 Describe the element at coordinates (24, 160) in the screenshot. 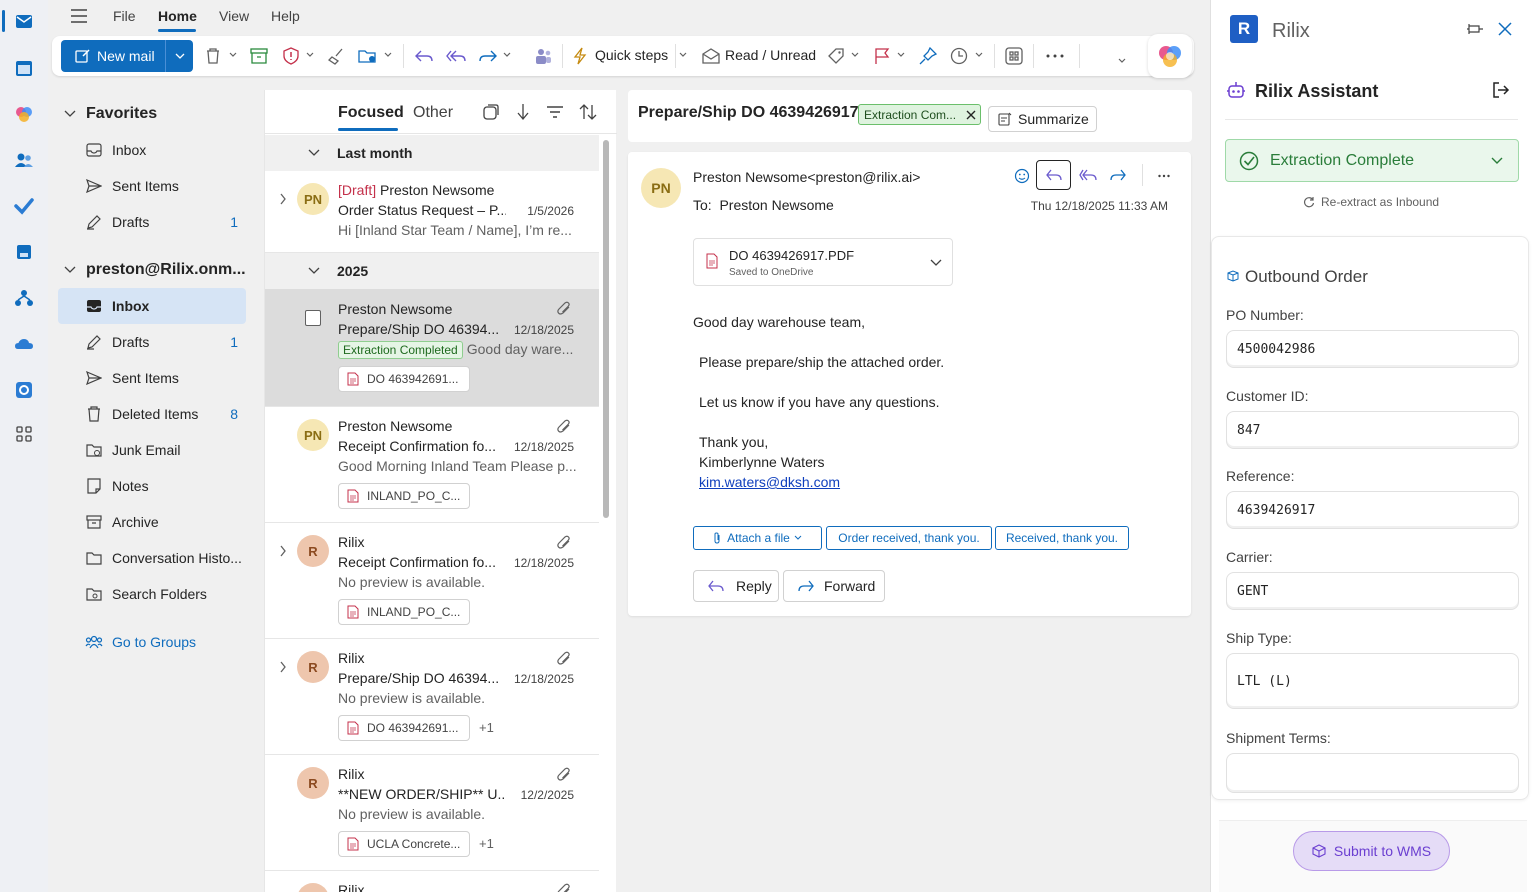

I see `people-app-icon` at that location.